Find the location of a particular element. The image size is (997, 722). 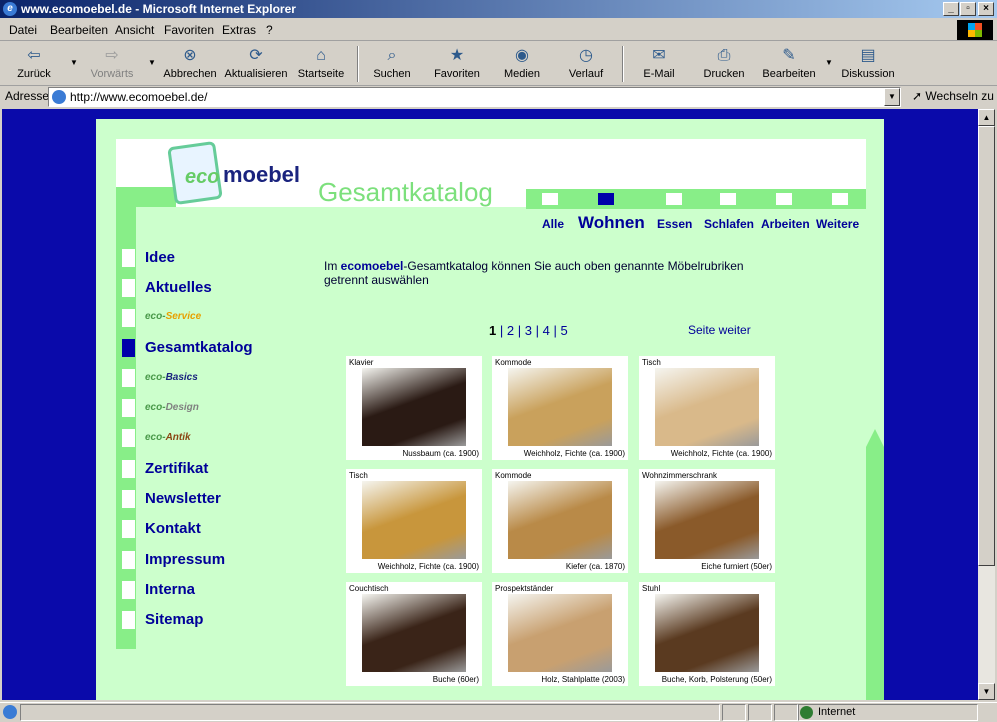

ecomoebel-logo: eco moebel is located at coordinates (233, 177).